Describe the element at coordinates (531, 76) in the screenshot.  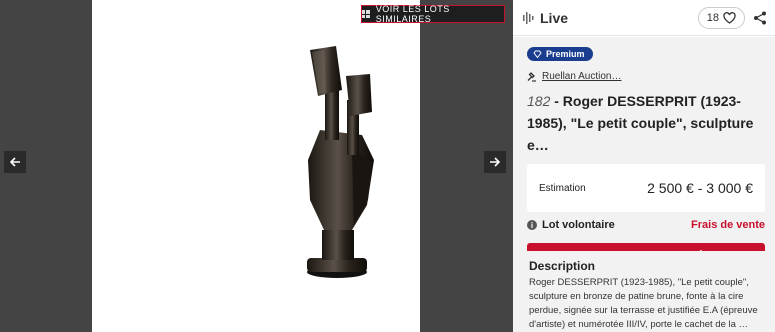
I see `gavel-icon` at that location.